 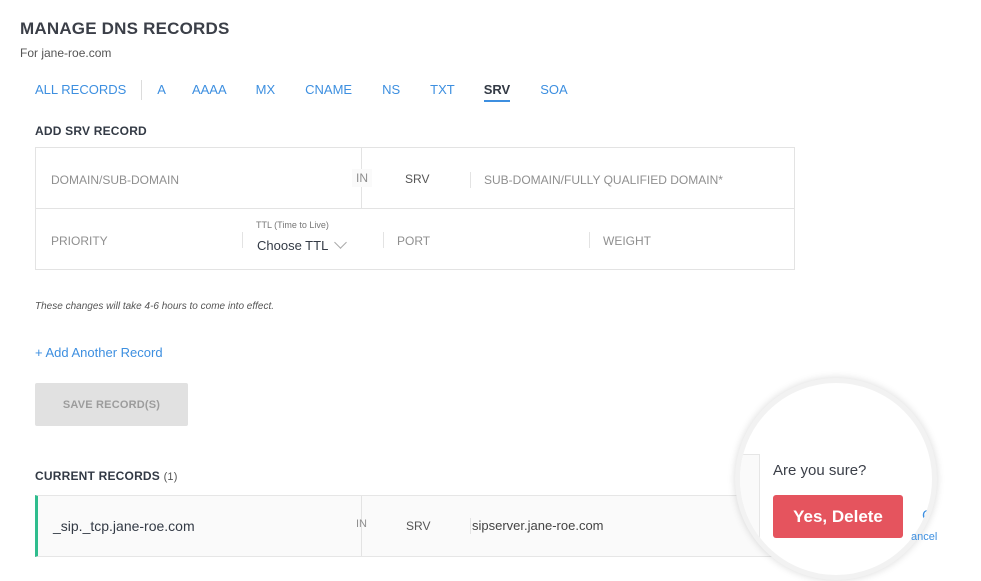 What do you see at coordinates (266, 92) in the screenshot?
I see `tab-mx: MX` at bounding box center [266, 92].